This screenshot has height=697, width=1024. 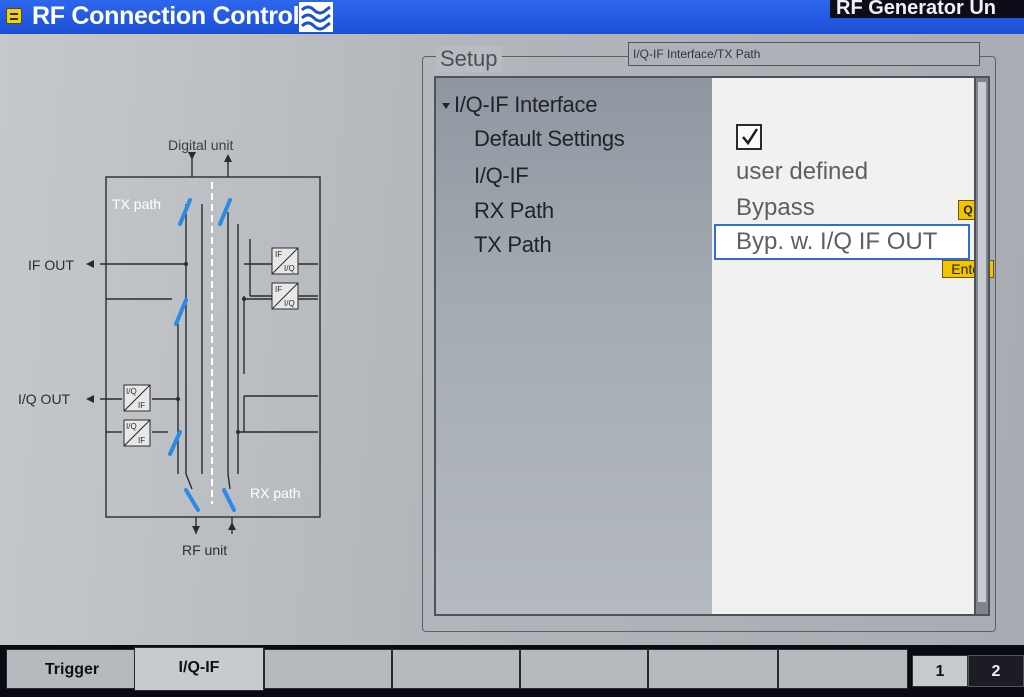 What do you see at coordinates (44, 399) in the screenshot?
I see `iq-out-label: I/Q OUT` at bounding box center [44, 399].